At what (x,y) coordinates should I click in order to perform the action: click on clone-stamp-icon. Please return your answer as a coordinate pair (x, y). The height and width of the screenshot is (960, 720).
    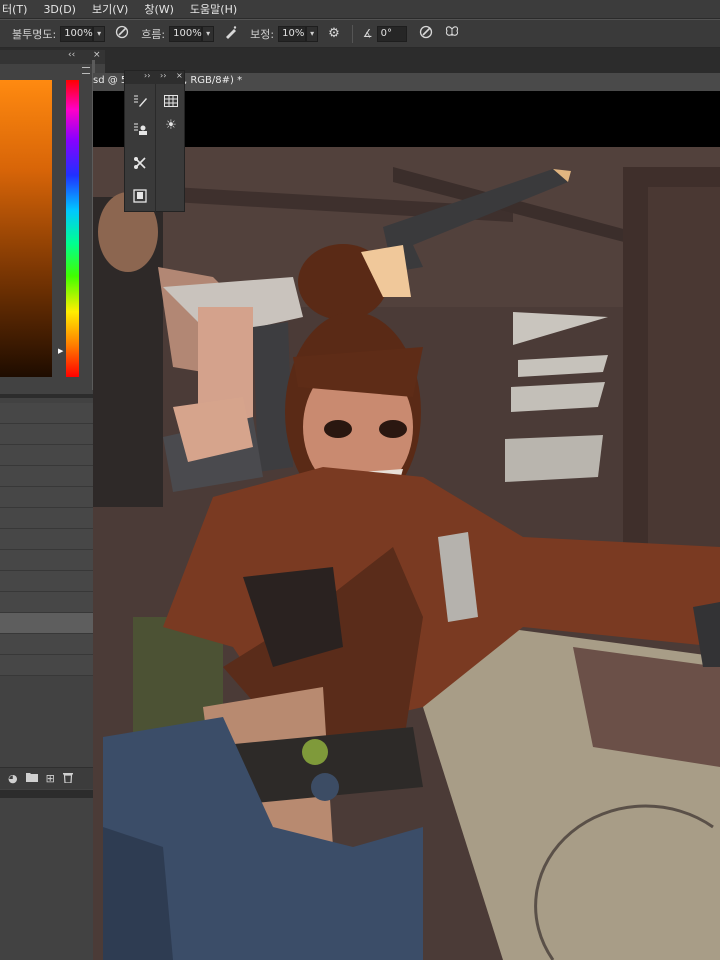
    Looking at the image, I should click on (140, 129).